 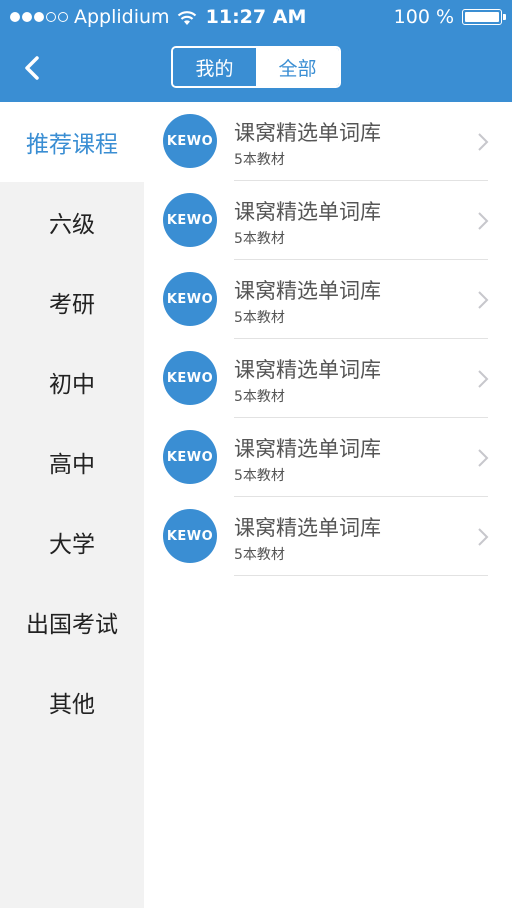 I want to click on tab-mine: 我的, so click(x=214, y=67).